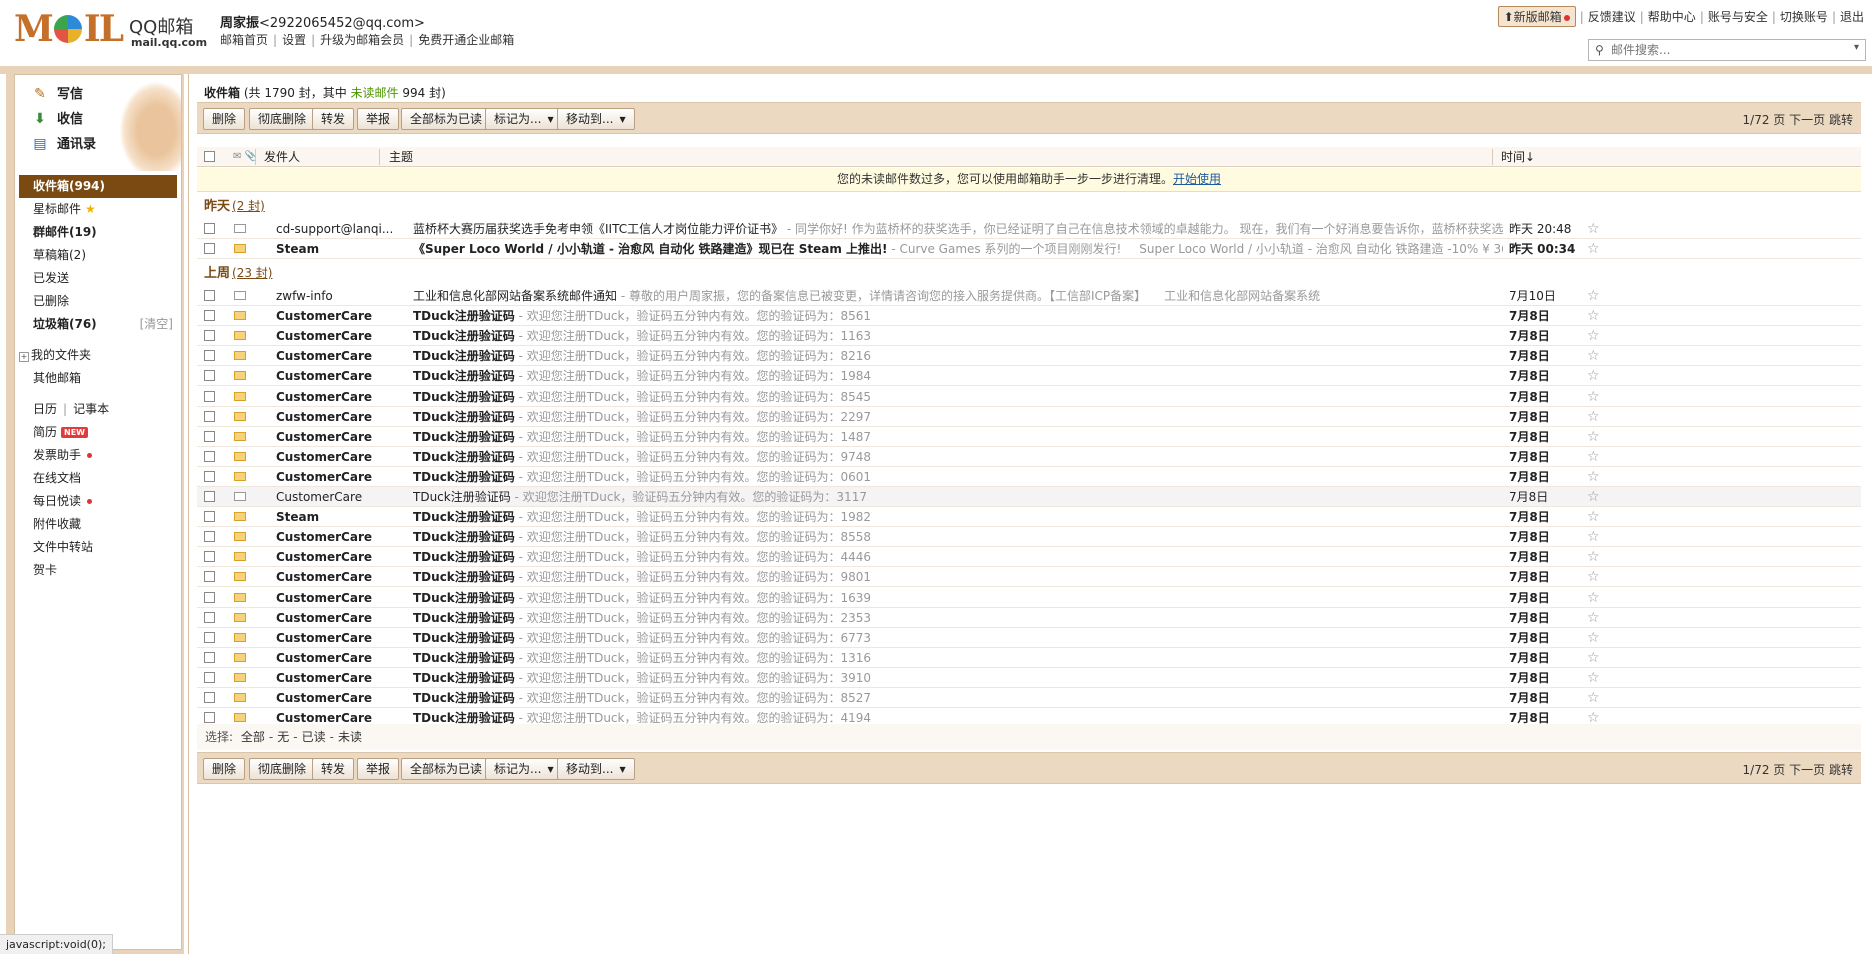  I want to click on link-logout: 退出, so click(1852, 17).